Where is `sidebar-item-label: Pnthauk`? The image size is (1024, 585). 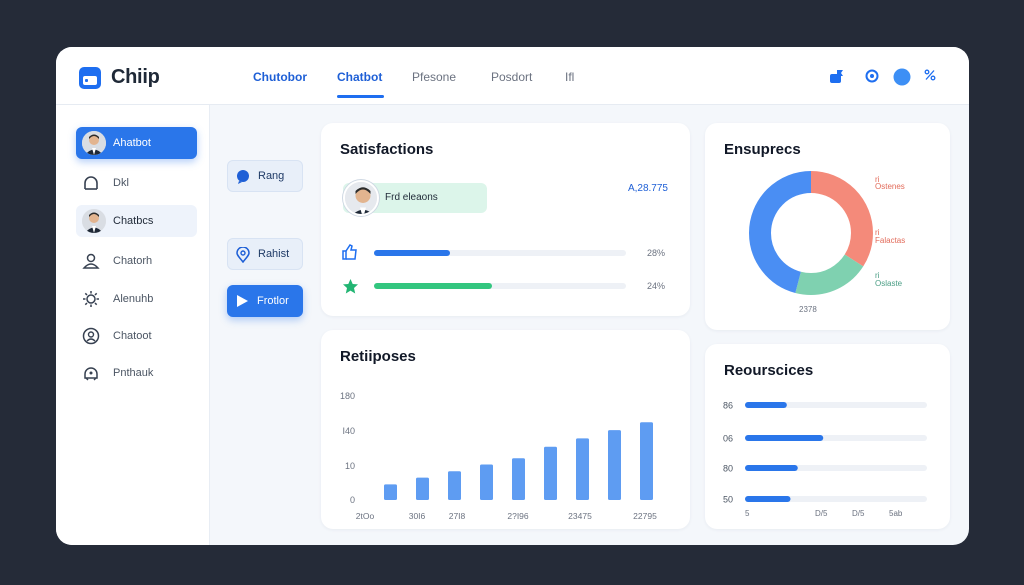
sidebar-item-label: Pnthauk is located at coordinates (133, 373).